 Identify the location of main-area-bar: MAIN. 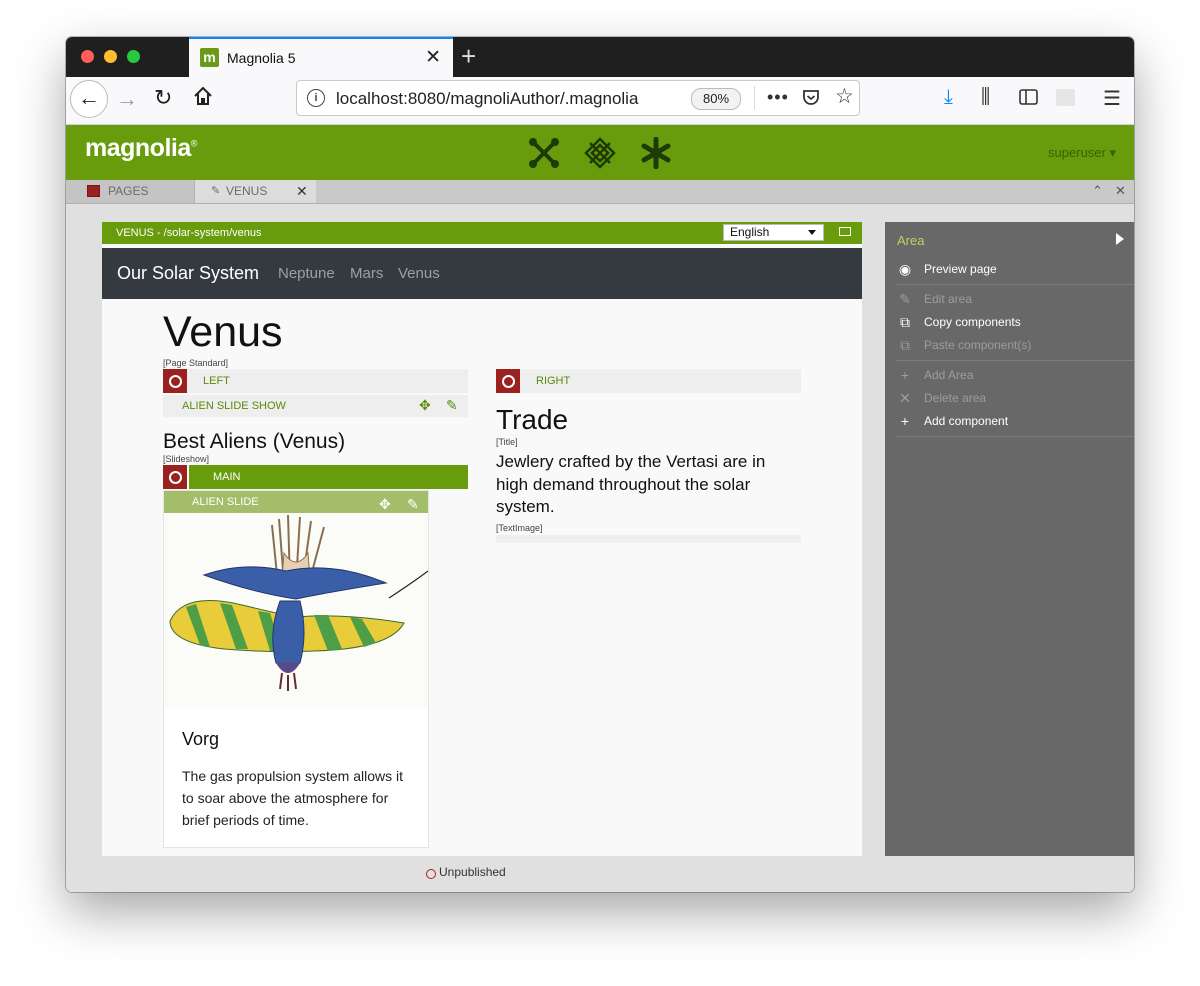
(315, 477).